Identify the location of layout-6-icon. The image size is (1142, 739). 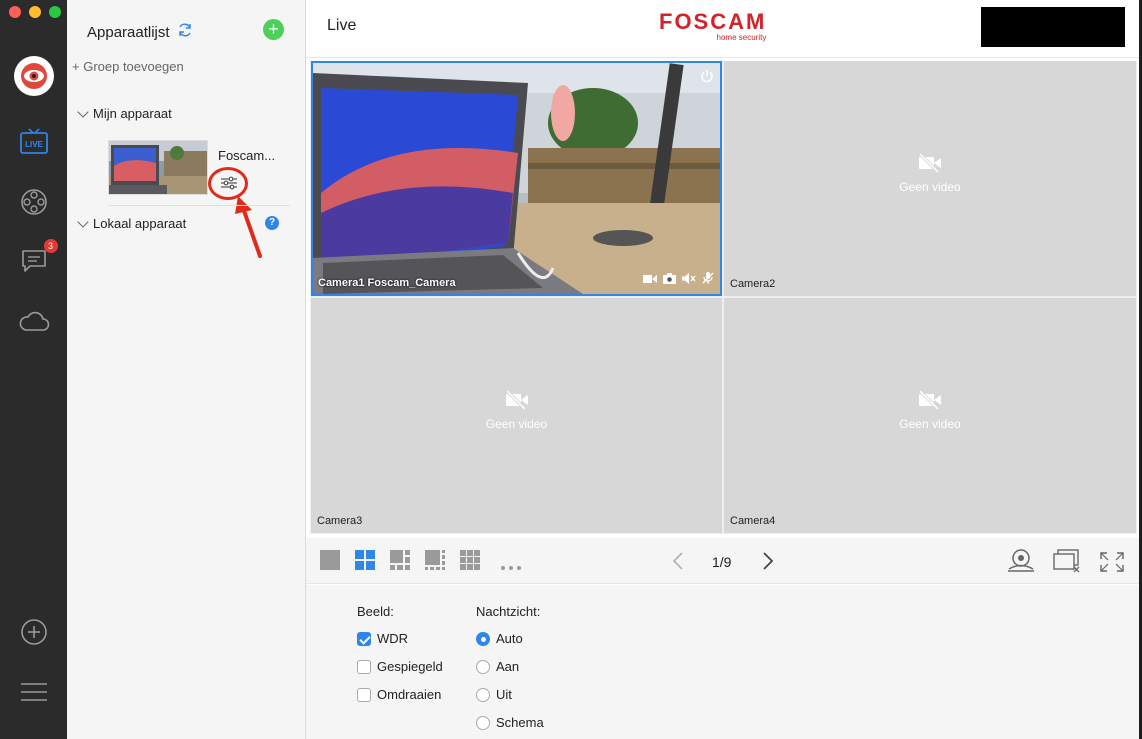
(400, 562).